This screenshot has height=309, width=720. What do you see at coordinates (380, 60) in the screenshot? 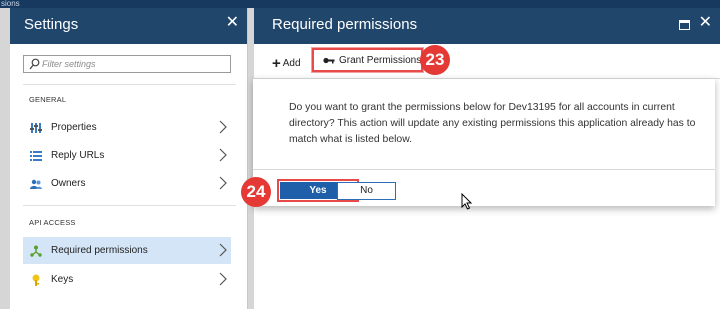
I see `grant-permissions-label: Grant Permissions` at bounding box center [380, 60].